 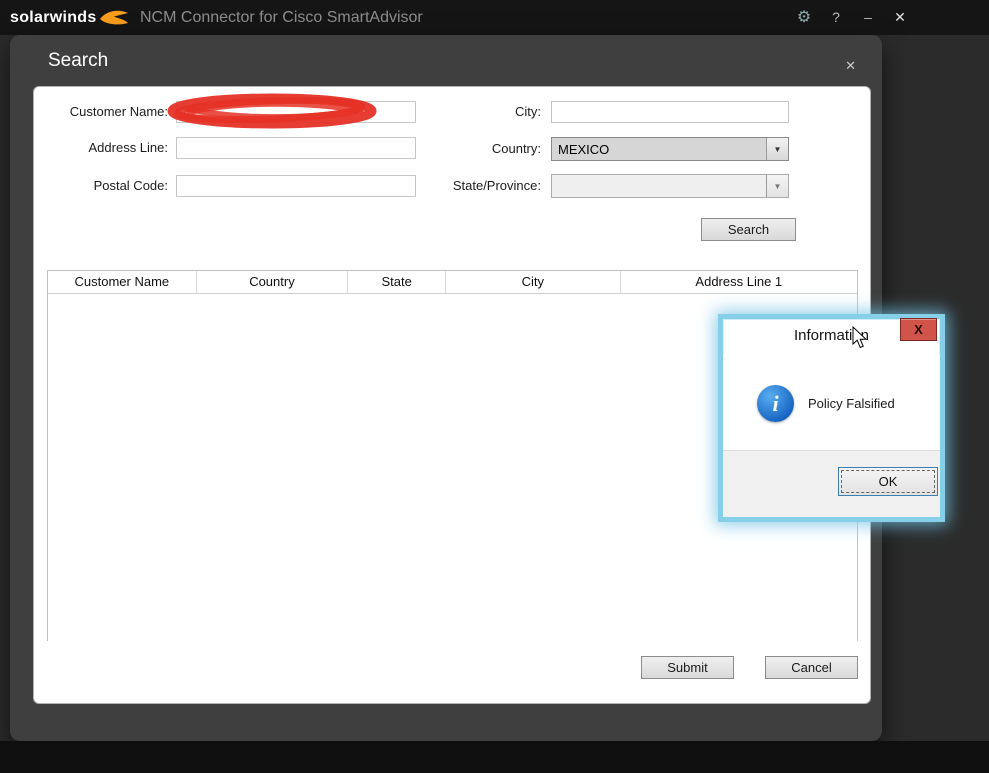 I want to click on minimize-icon: –, so click(x=868, y=17).